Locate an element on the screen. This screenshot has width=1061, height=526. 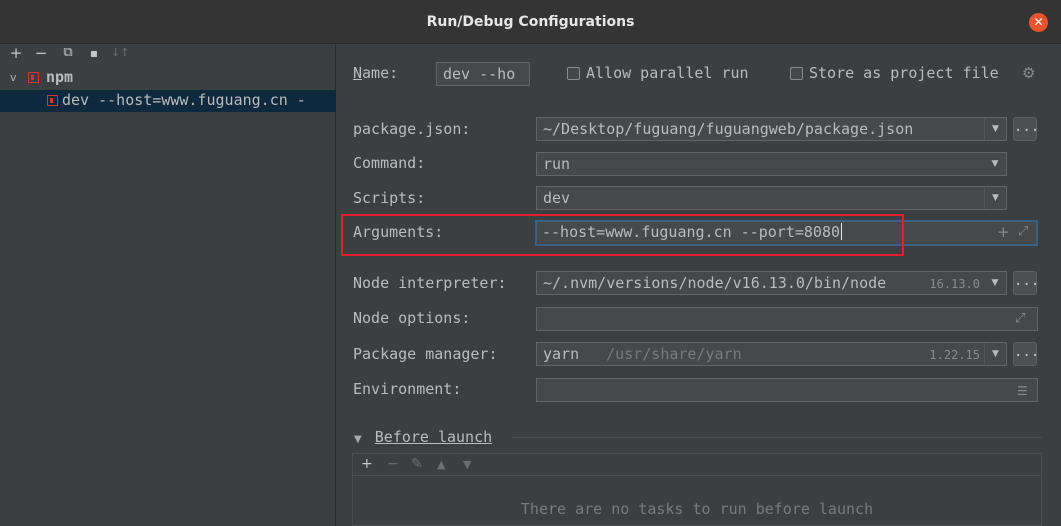
before-launch-empty-message: There are no tasks to run before launch is located at coordinates (697, 509).